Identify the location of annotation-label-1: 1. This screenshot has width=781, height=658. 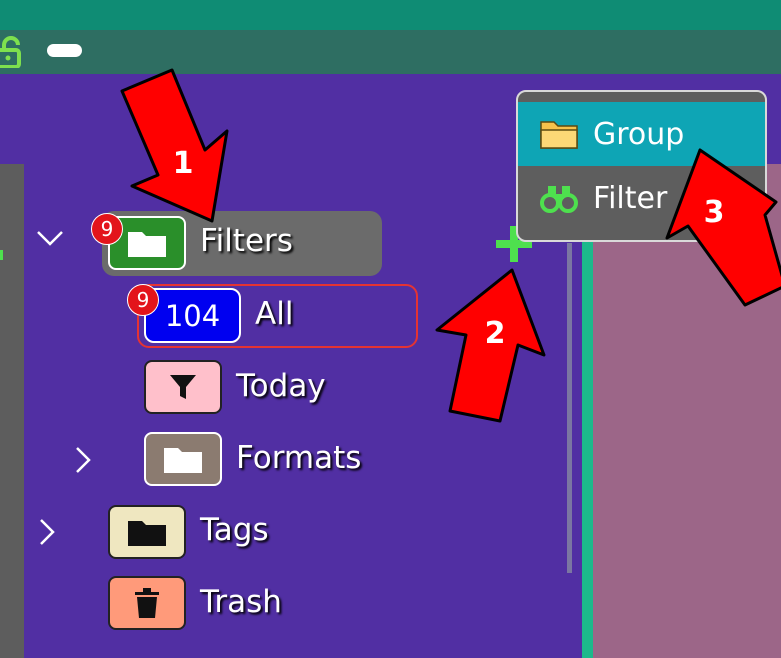
(183, 163).